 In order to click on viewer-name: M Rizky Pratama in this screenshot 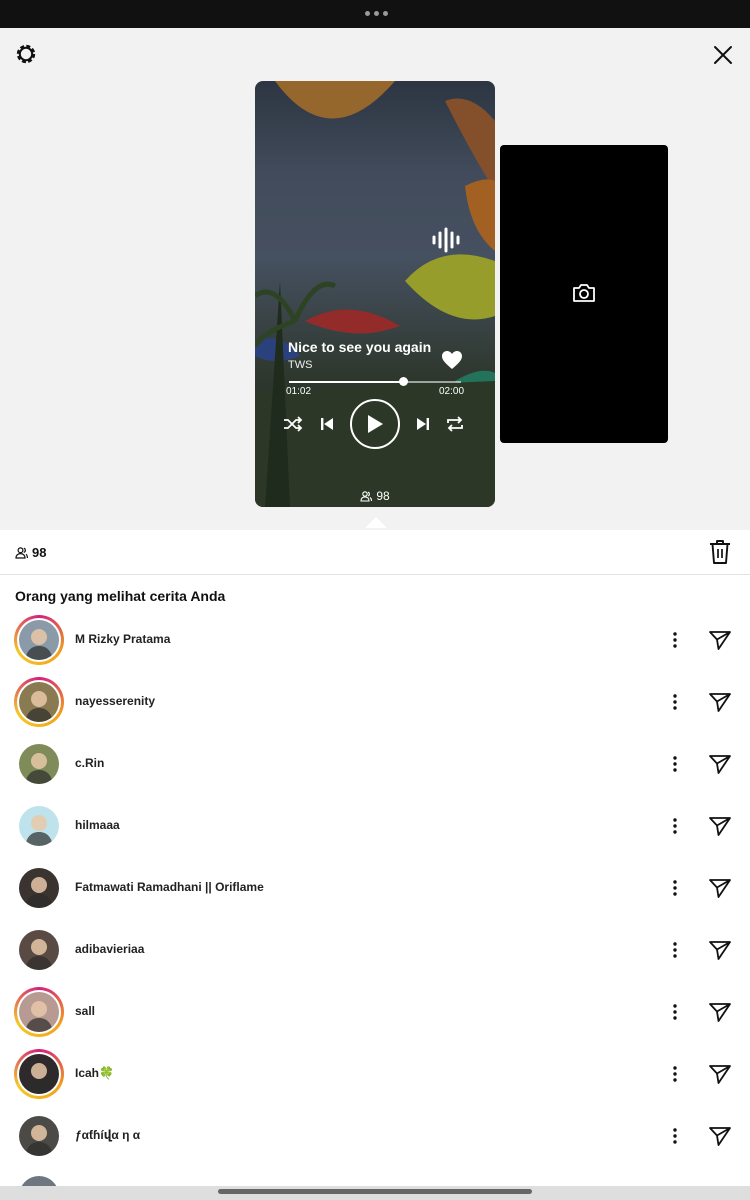, I will do `click(123, 639)`.